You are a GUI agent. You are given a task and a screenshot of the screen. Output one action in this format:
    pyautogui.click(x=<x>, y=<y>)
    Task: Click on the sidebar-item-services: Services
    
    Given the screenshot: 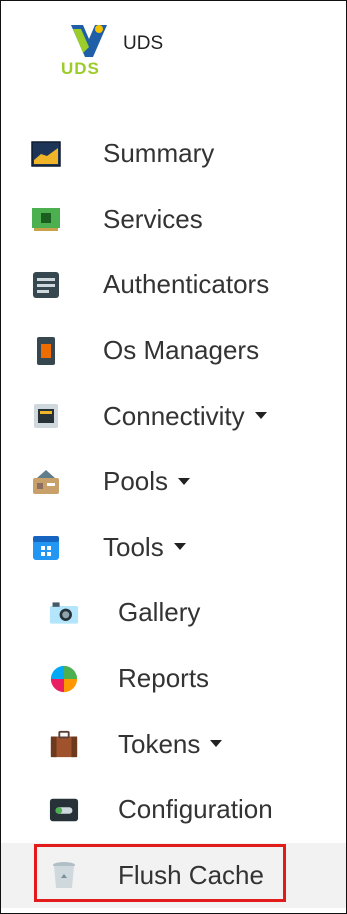 What is the action you would take?
    pyautogui.click(x=173, y=220)
    